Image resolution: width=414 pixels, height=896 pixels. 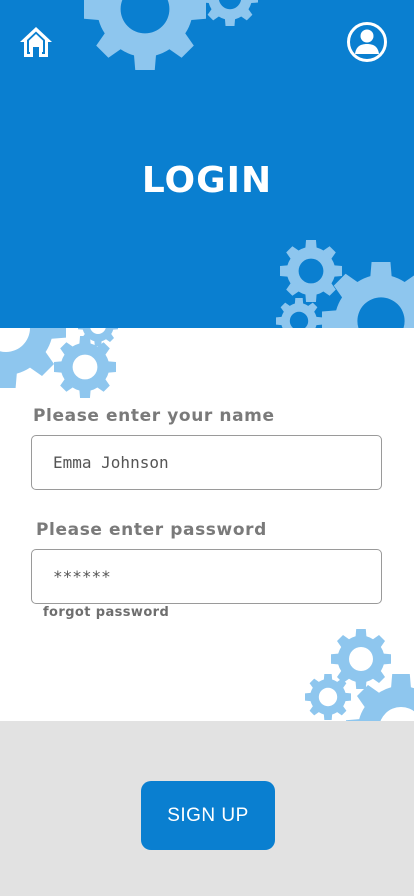 I want to click on name-input, so click(x=206, y=462).